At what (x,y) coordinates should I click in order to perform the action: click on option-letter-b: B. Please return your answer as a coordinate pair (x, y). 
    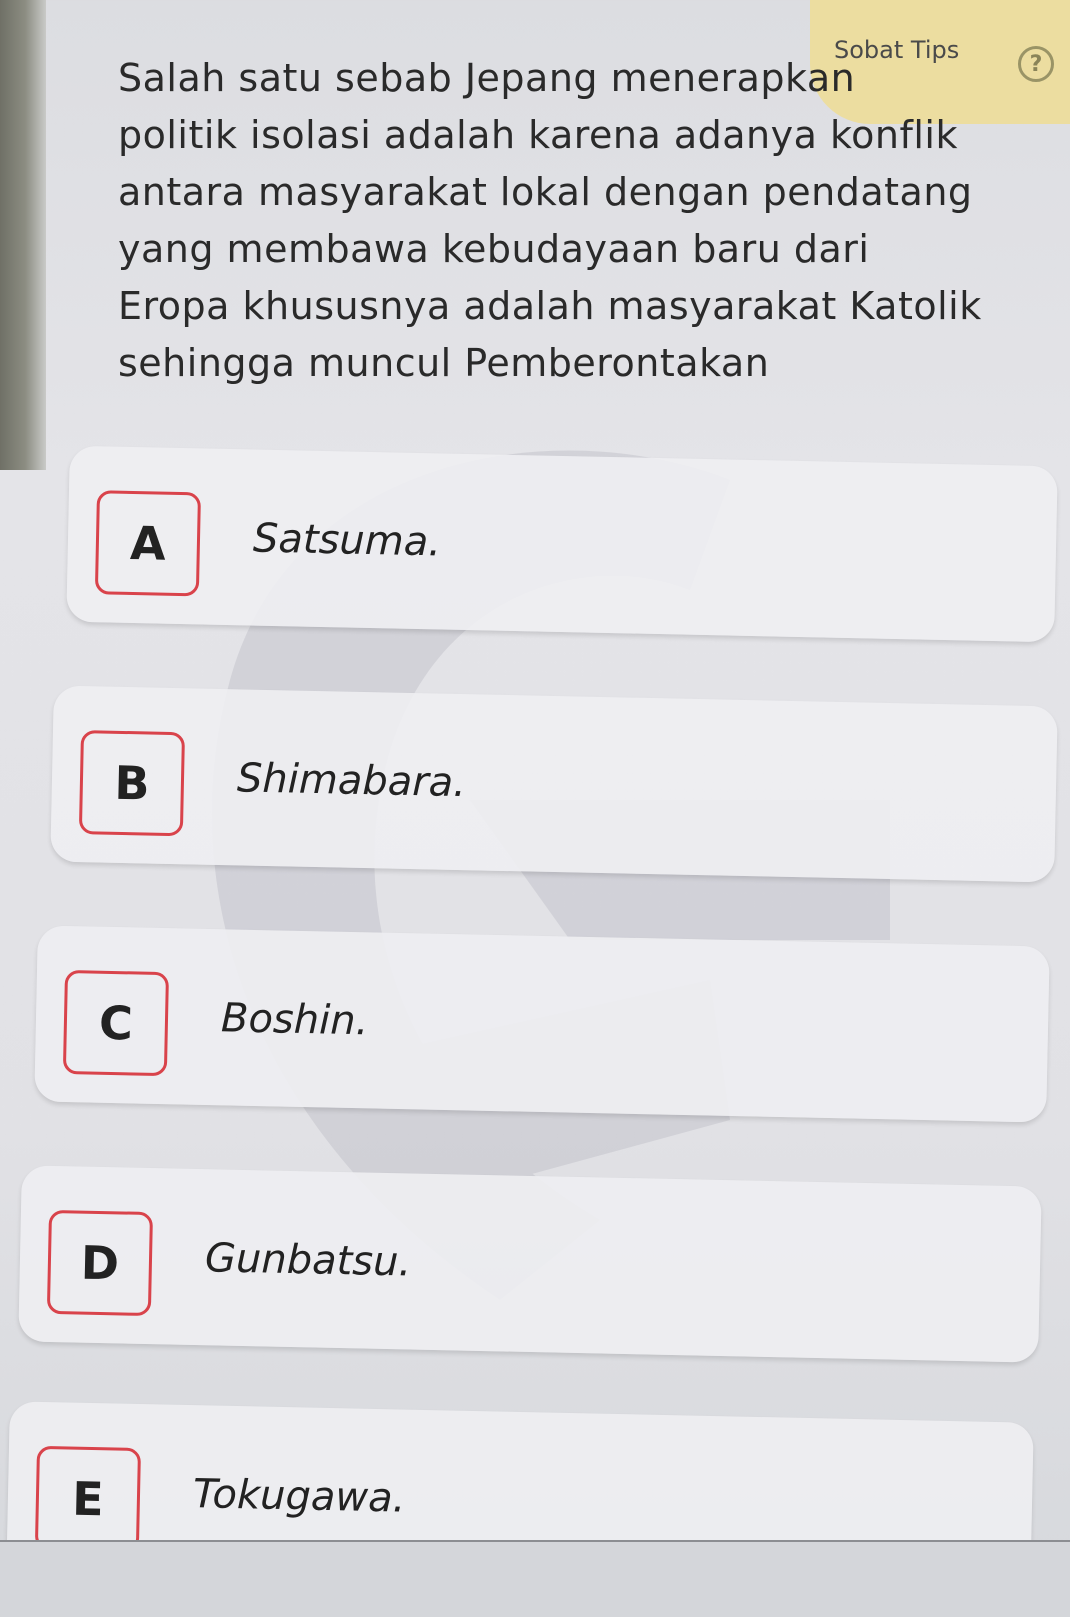
    Looking at the image, I should click on (132, 783).